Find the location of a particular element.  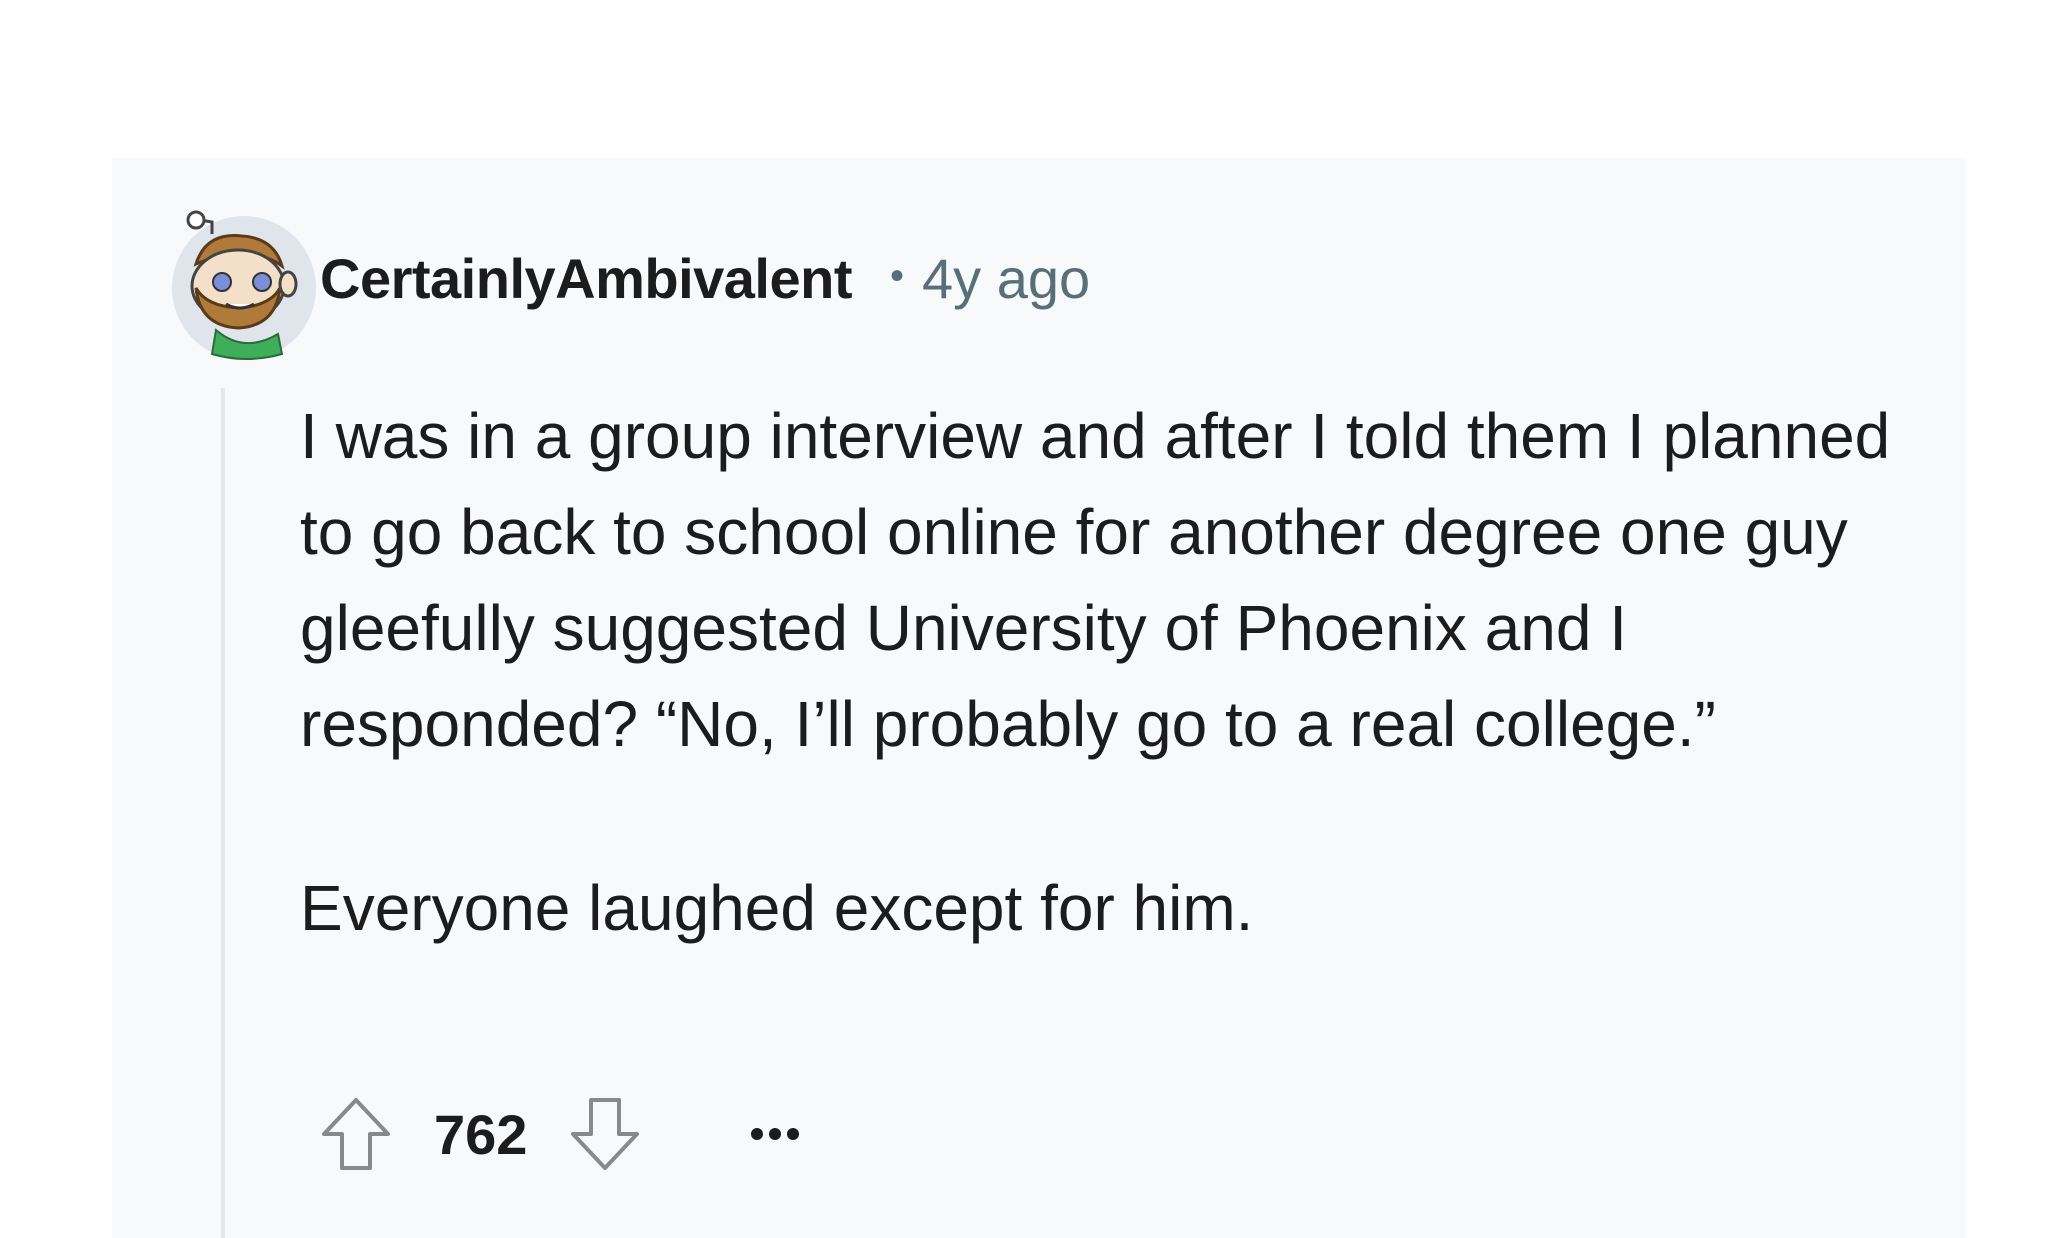

more-options-icon is located at coordinates (775, 1134).